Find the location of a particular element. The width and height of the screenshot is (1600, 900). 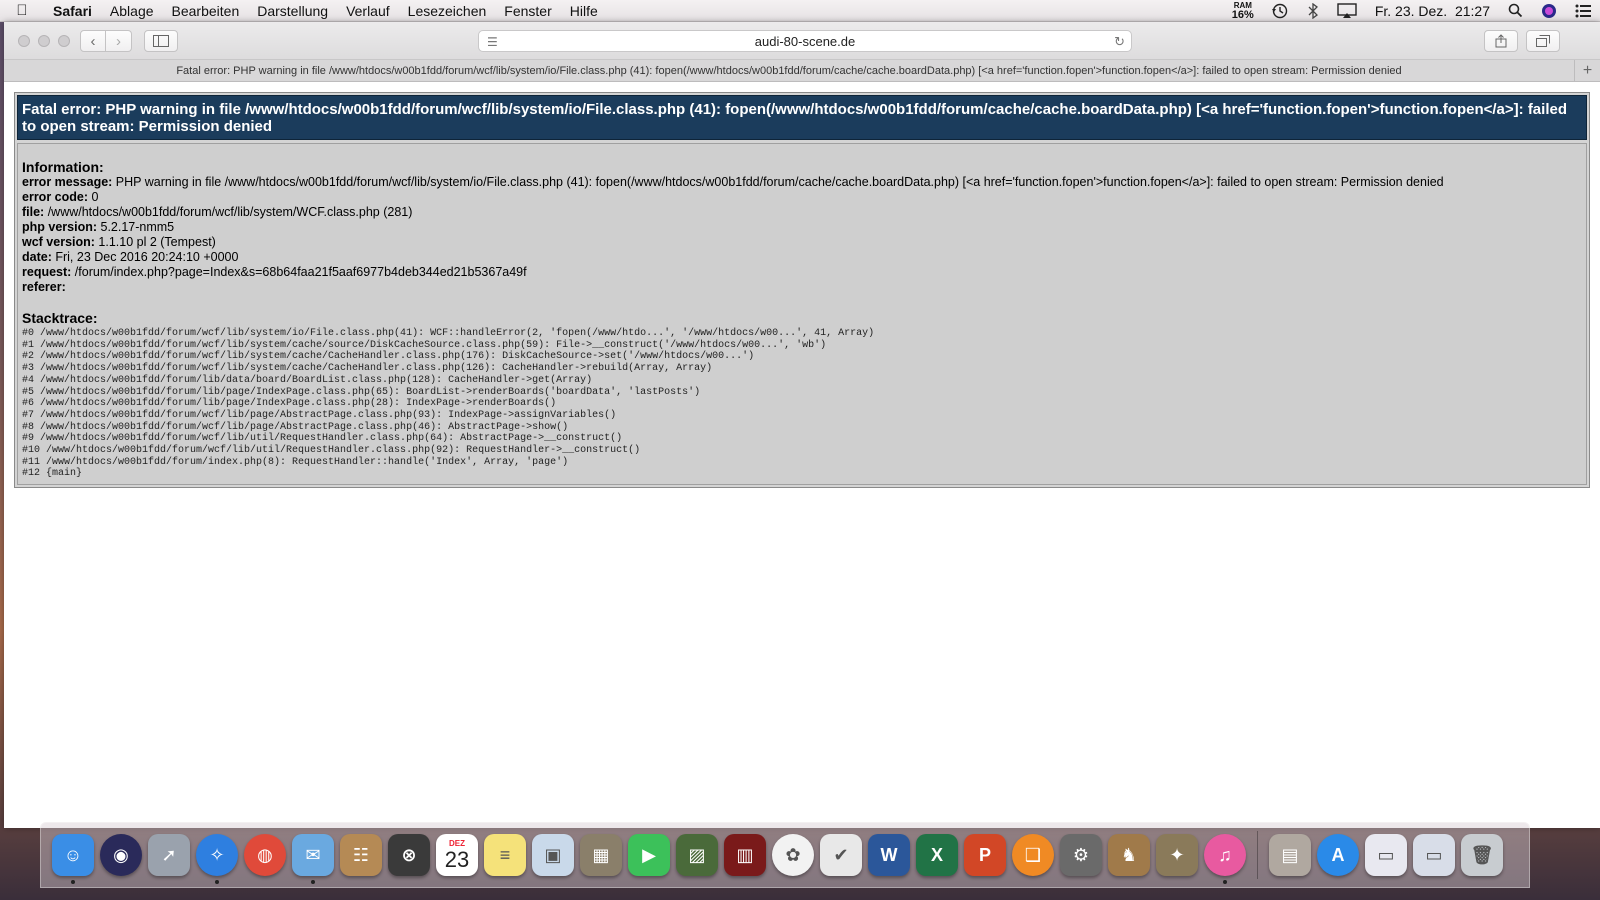

chess-icon: ♞ is located at coordinates (1129, 855).